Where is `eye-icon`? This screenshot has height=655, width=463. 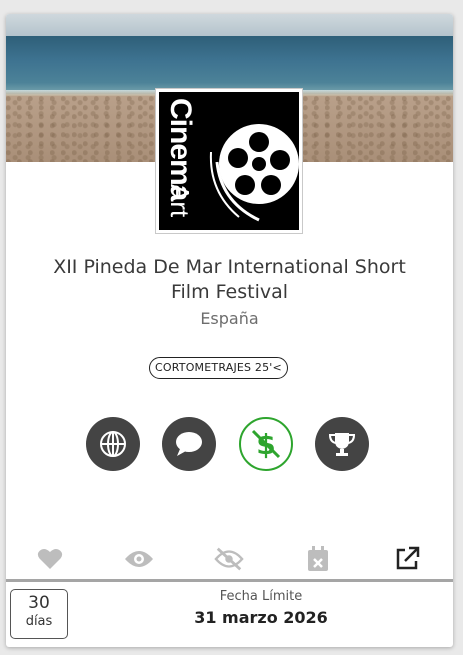
eye-icon is located at coordinates (139, 559).